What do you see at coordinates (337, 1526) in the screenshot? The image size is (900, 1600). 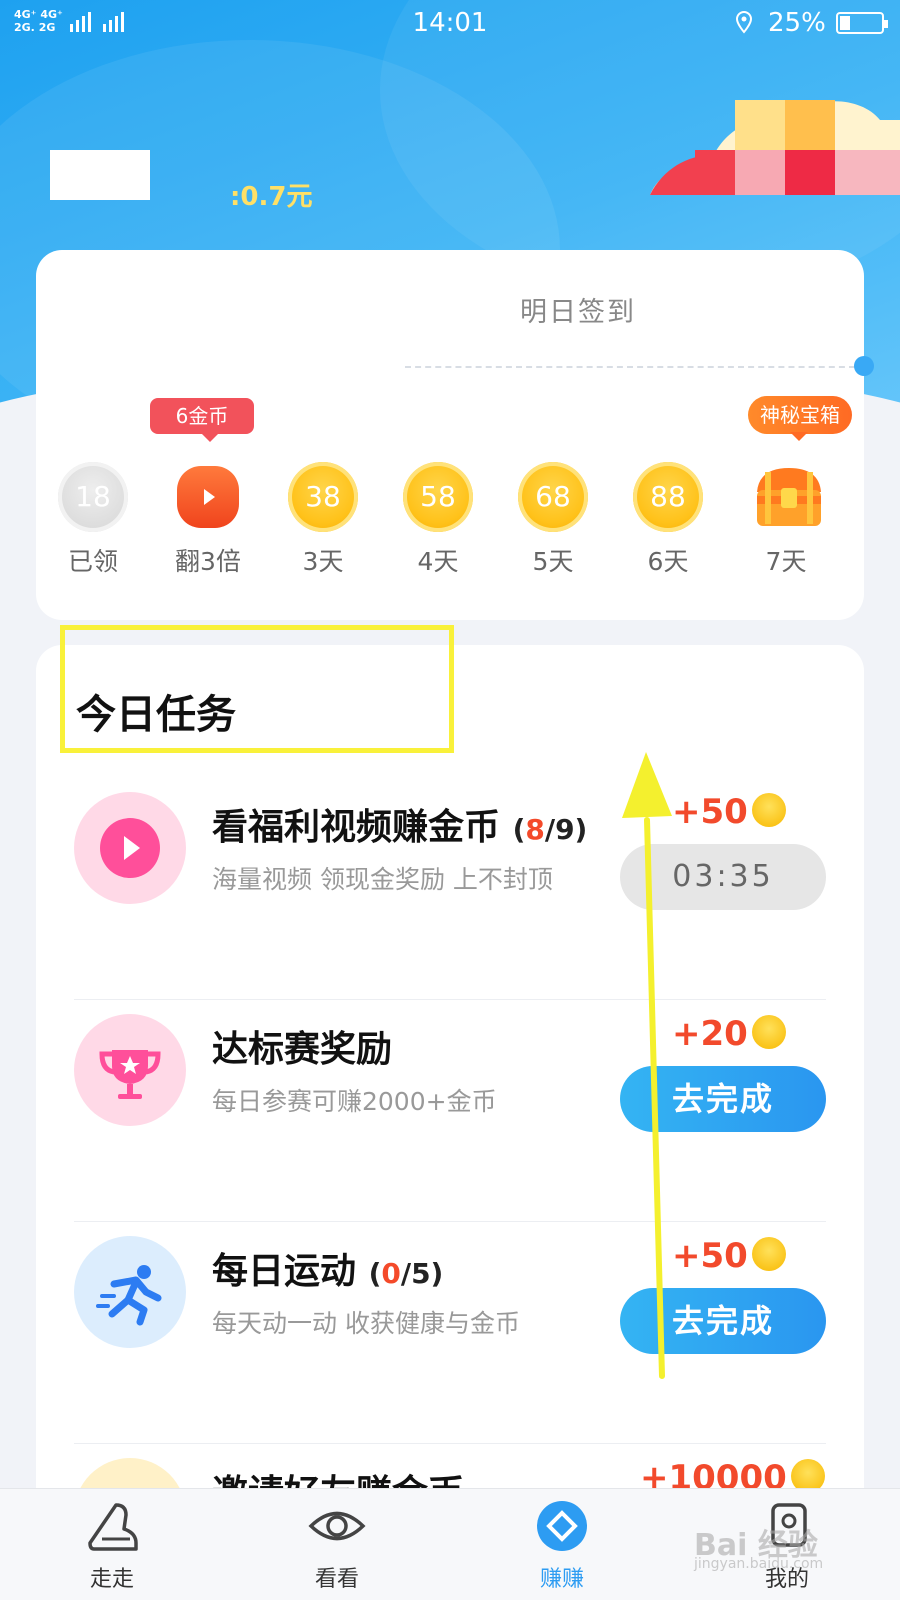 I see `eye-icon` at bounding box center [337, 1526].